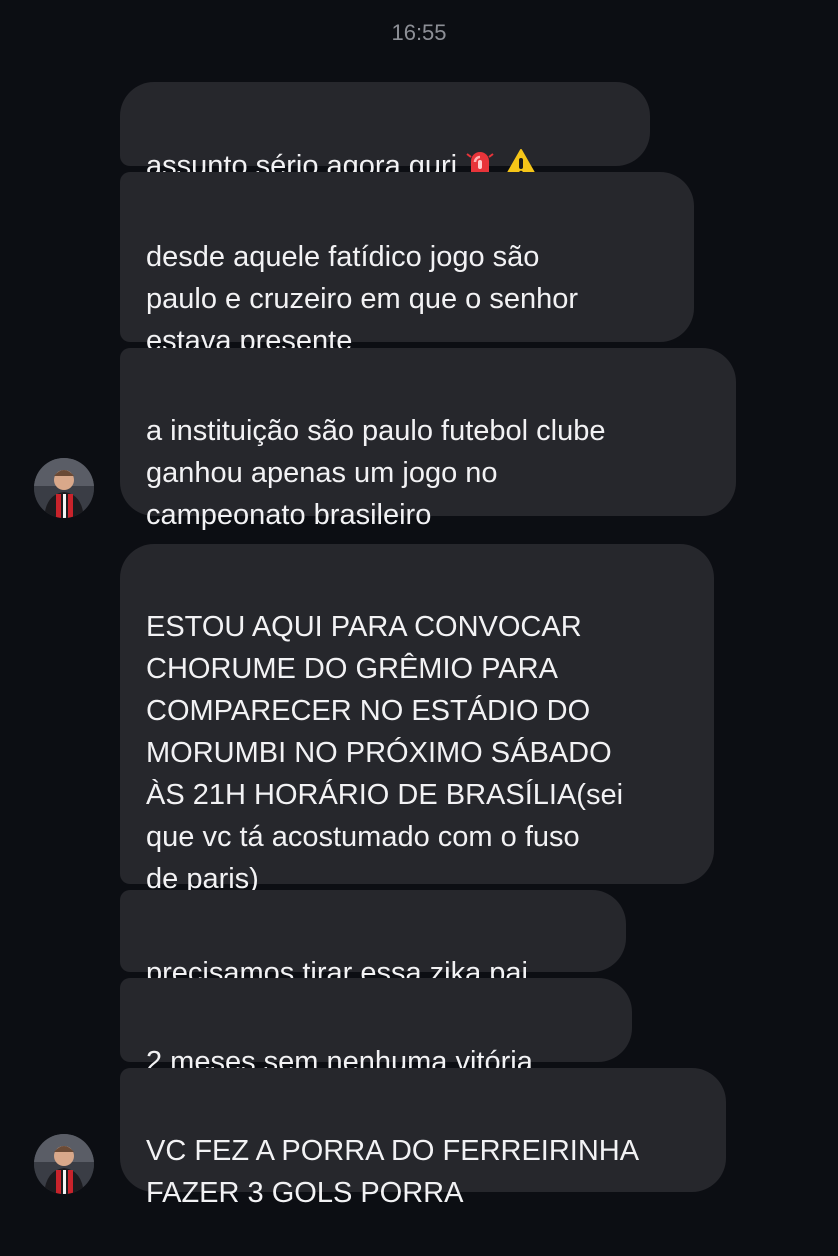 The height and width of the screenshot is (1256, 838). Describe the element at coordinates (373, 939) in the screenshot. I see `message-bubble: precisamos tirar essa zika pai` at that location.